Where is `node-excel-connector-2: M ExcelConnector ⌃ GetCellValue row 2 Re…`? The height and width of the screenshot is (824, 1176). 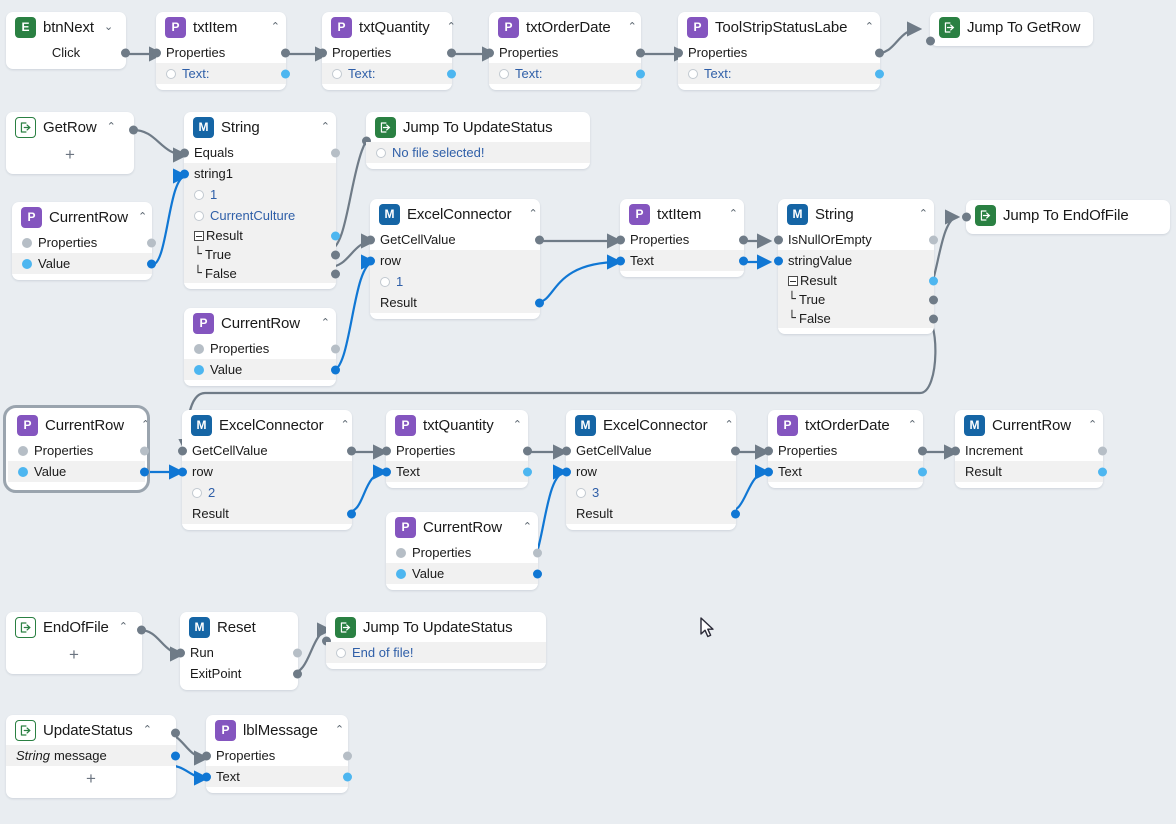
node-excel-connector-2: M ExcelConnector ⌃ GetCellValue row 2 Re… is located at coordinates (267, 470).